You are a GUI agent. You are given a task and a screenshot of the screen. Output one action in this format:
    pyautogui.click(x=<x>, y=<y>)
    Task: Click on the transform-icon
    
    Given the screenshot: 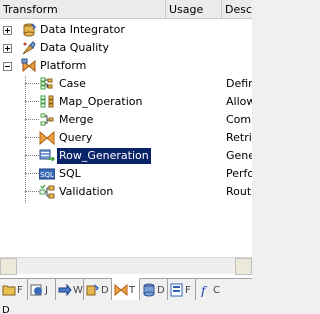 What is the action you would take?
    pyautogui.click(x=121, y=290)
    